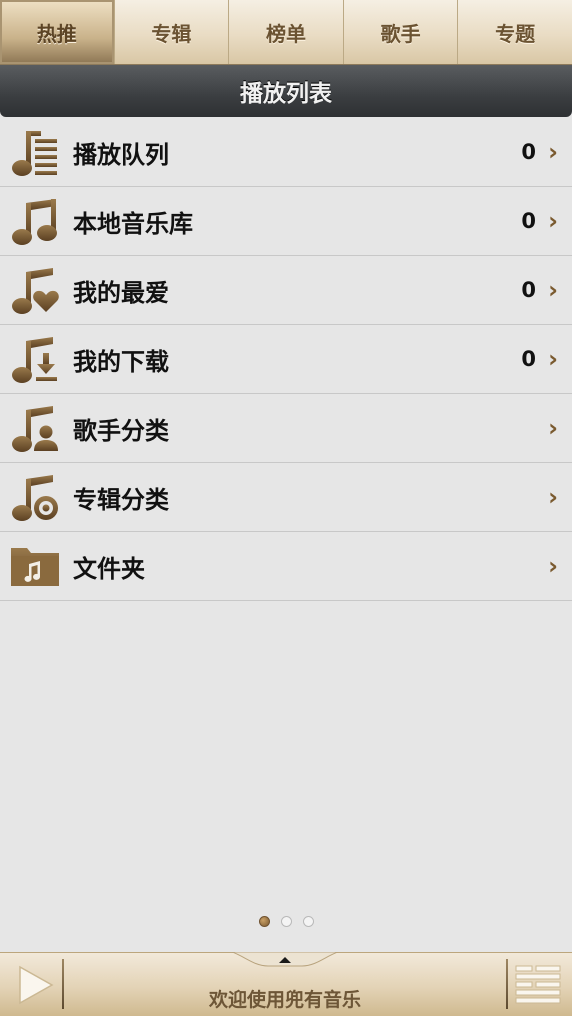 The image size is (572, 1016). Describe the element at coordinates (35, 291) in the screenshot. I see `favorite-heart-icon` at that location.